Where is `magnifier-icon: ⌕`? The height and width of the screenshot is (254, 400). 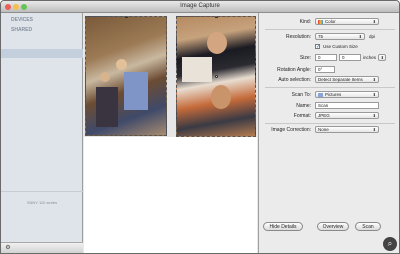 magnifier-icon: ⌕ is located at coordinates (390, 244).